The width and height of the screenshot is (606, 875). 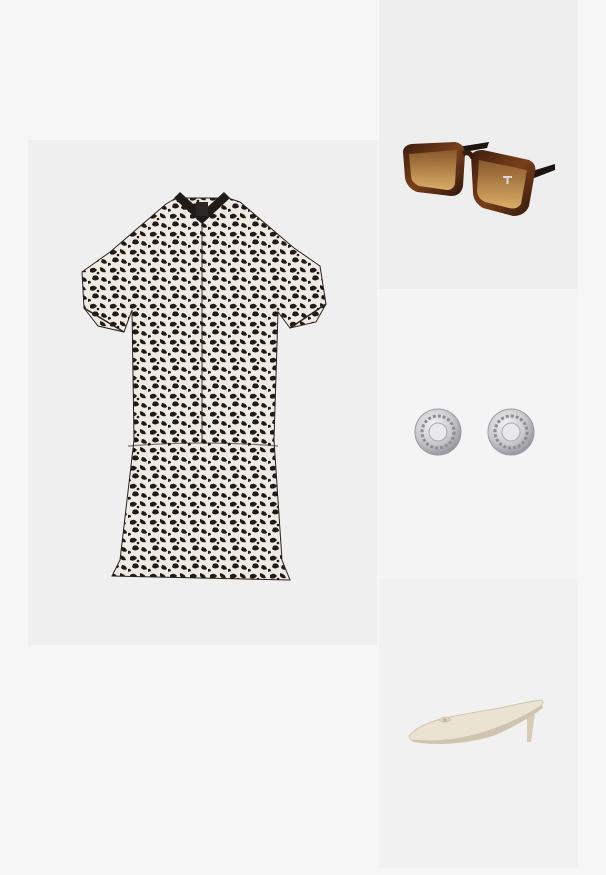 What do you see at coordinates (511, 432) in the screenshot?
I see `earring-right` at bounding box center [511, 432].